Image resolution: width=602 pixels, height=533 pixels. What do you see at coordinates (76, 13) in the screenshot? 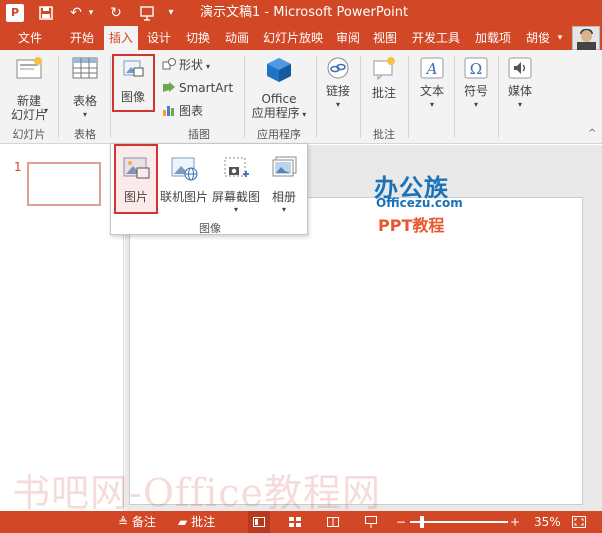
I see `undo-icon: ↶` at bounding box center [76, 13].